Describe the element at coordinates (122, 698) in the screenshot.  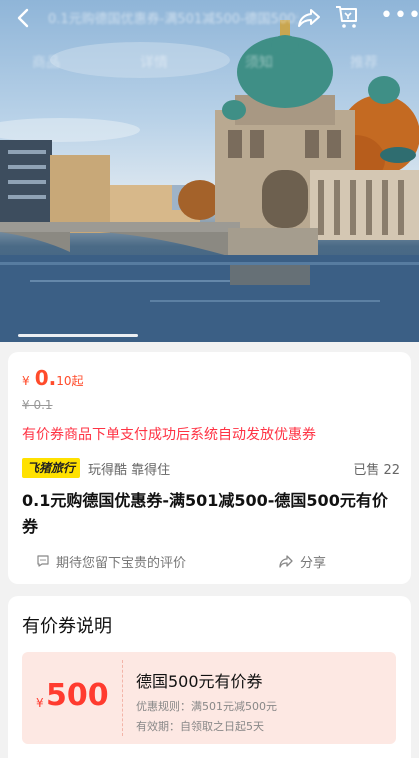
I see `voucher-divider` at that location.